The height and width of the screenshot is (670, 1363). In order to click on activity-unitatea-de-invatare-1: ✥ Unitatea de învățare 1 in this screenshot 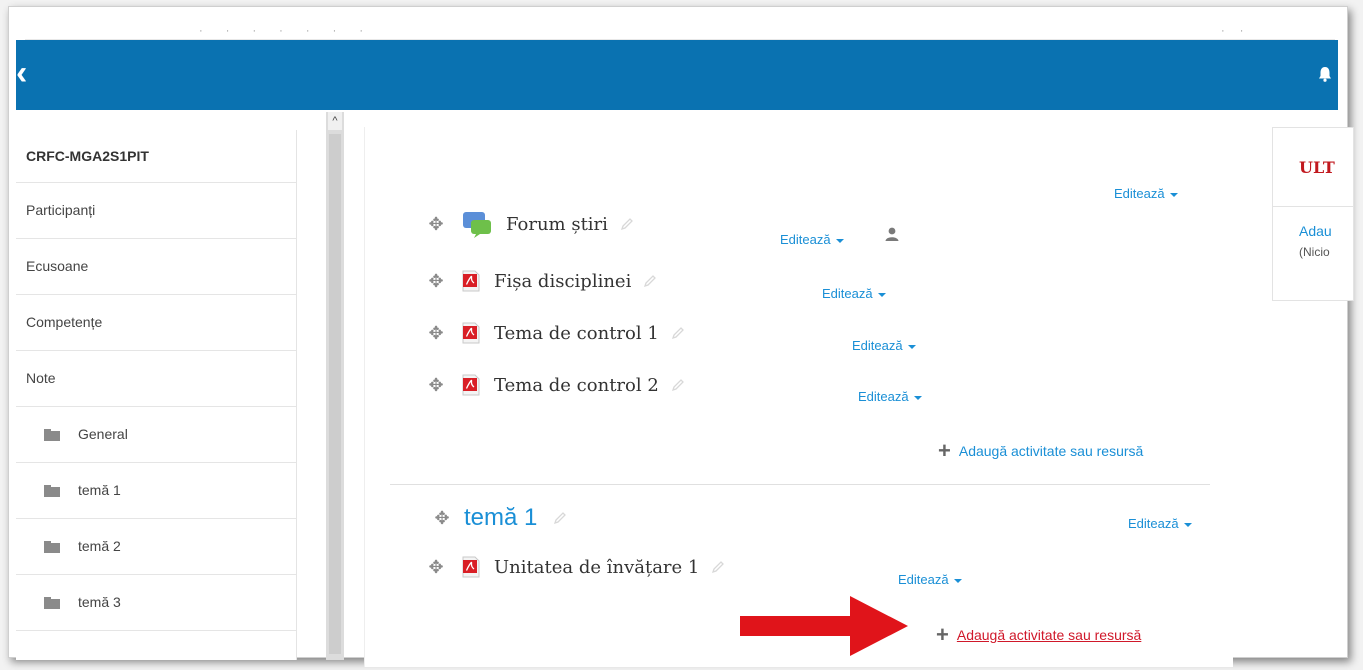, I will do `click(574, 567)`.